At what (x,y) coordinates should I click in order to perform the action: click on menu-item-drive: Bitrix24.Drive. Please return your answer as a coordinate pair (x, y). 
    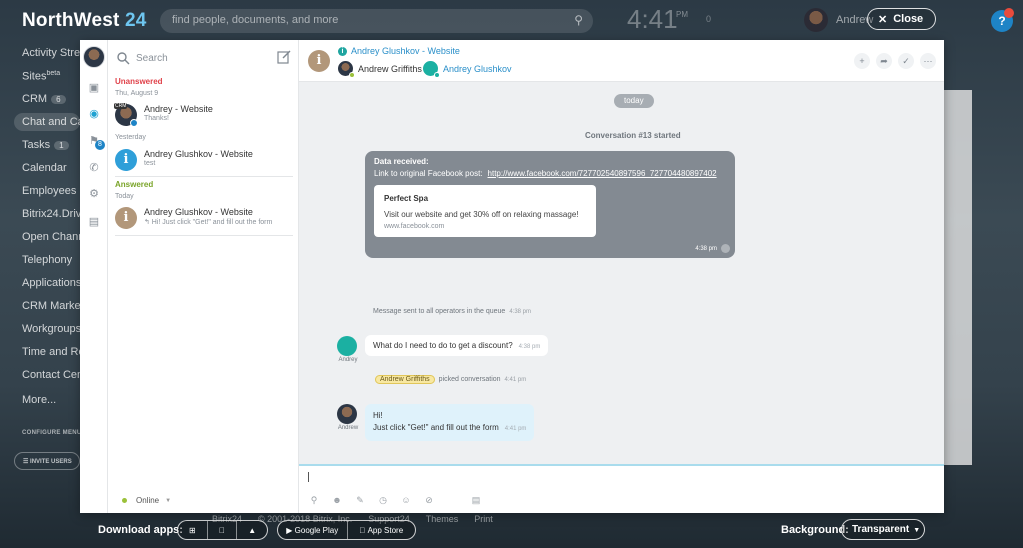
    Looking at the image, I should click on (51, 214).